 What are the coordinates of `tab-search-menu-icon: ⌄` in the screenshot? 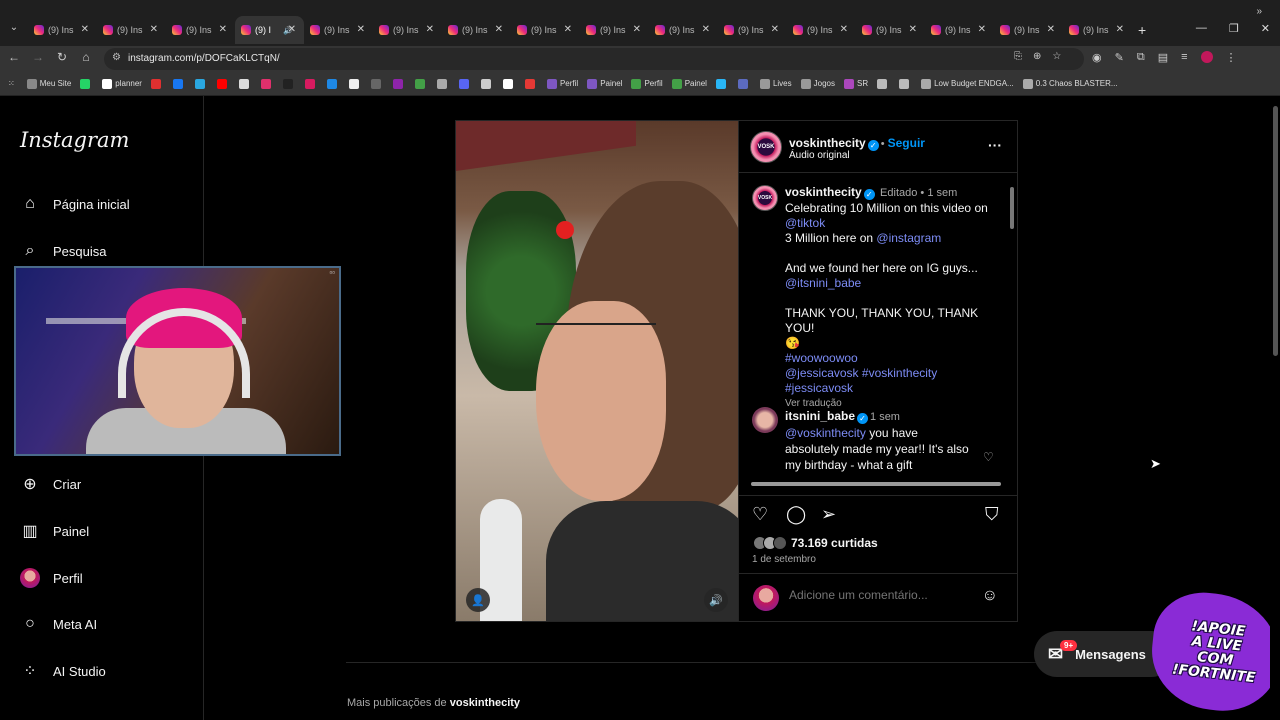 It's located at (14, 28).